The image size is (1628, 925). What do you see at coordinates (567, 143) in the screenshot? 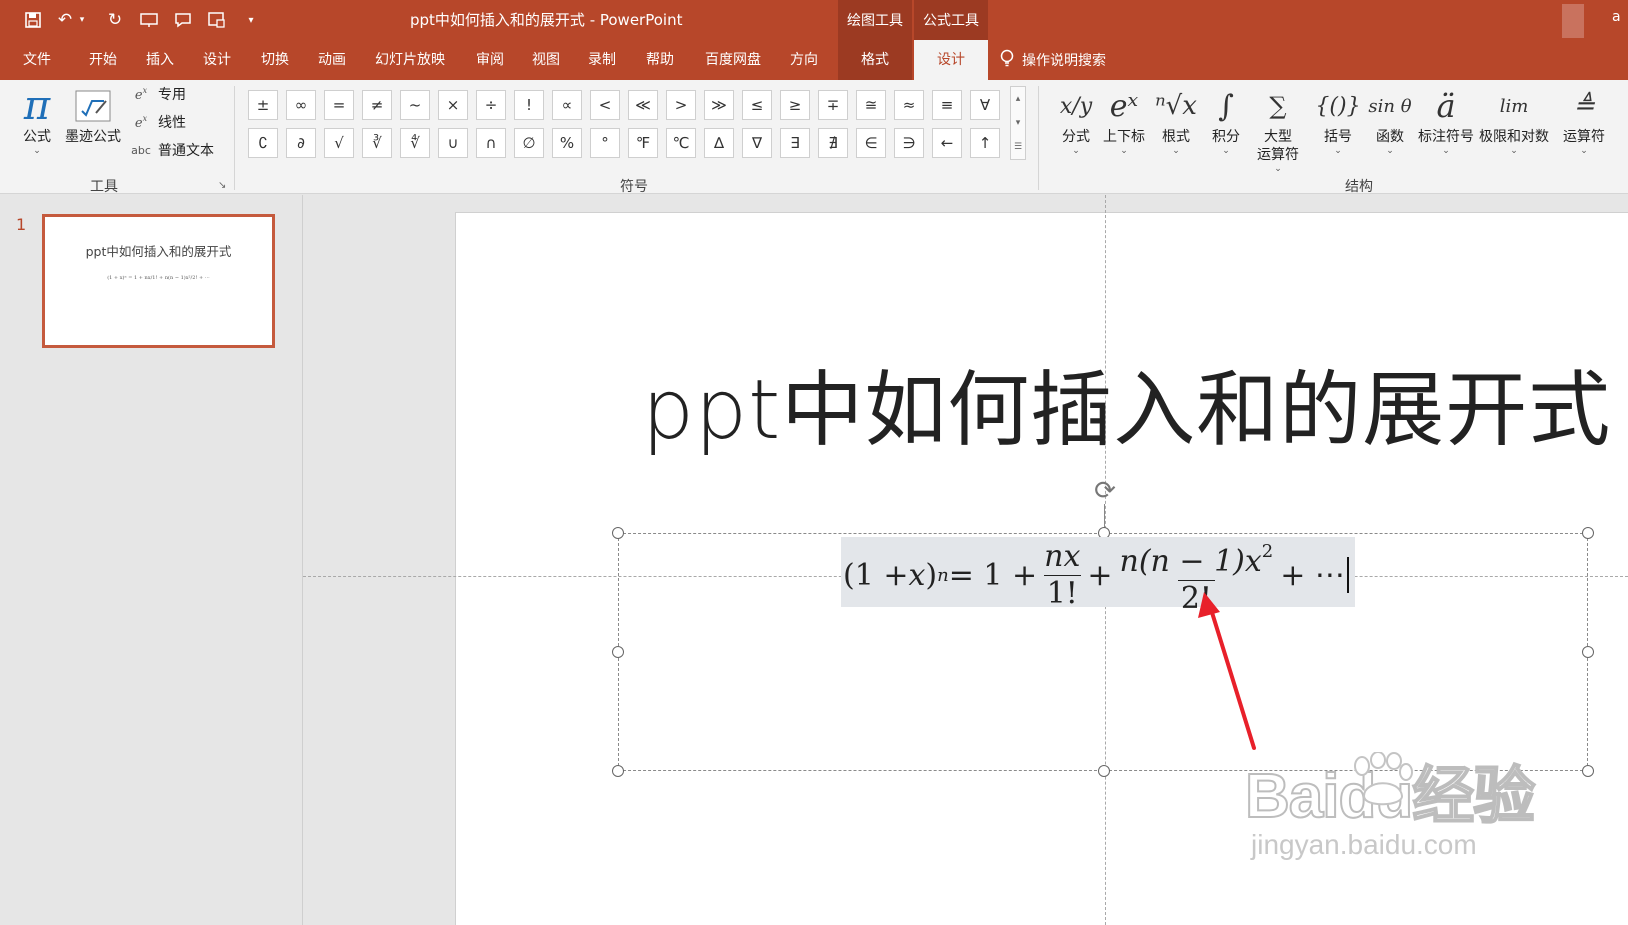
I see `symbol-button: %` at bounding box center [567, 143].